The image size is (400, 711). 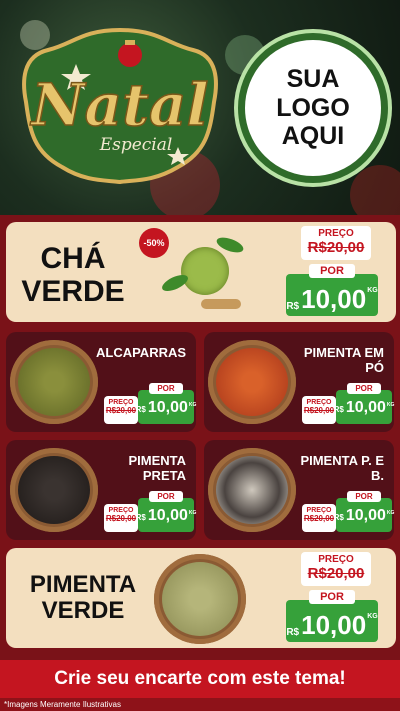 I want to click on capers-image, so click(x=54, y=382).